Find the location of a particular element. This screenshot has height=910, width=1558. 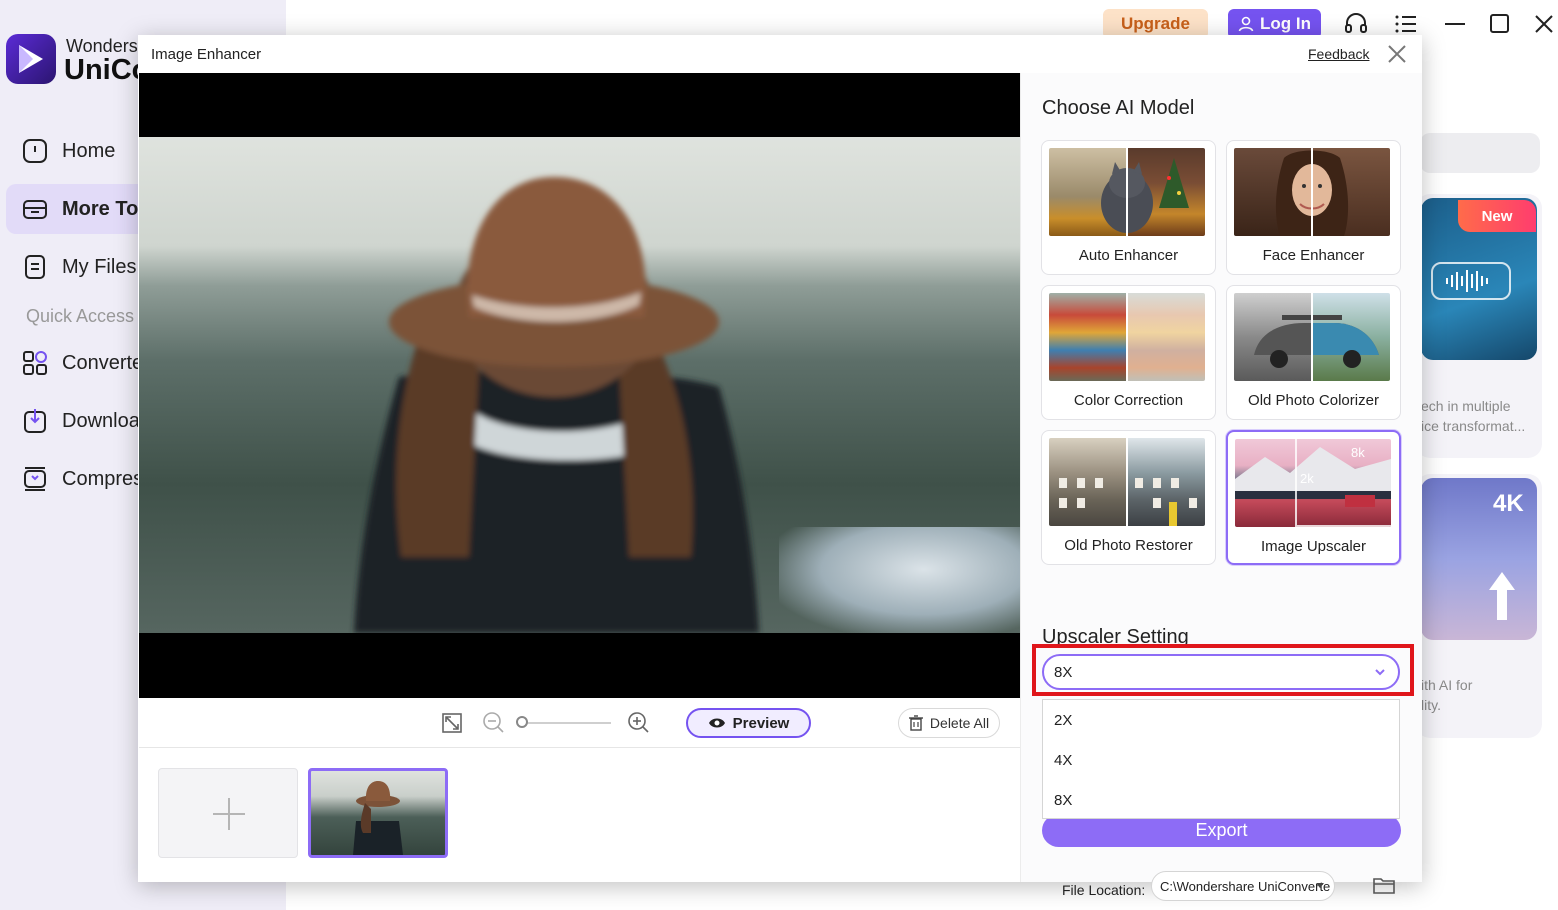

waveform-icon is located at coordinates (1471, 281).